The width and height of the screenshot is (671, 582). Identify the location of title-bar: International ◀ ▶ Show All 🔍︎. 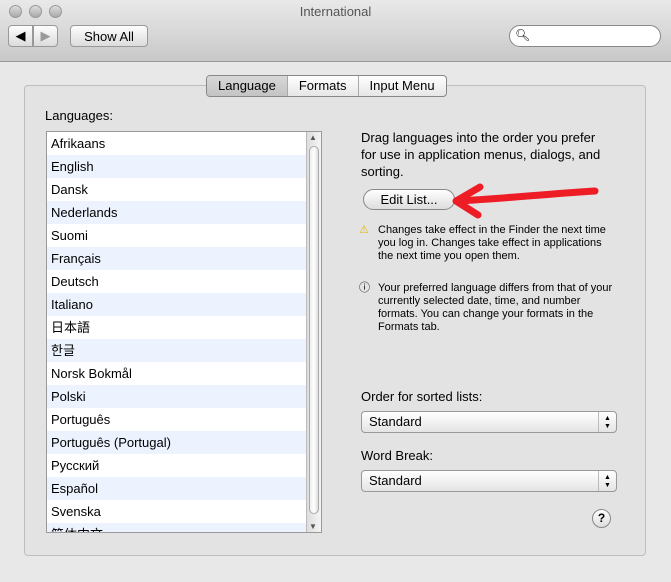
(335, 31).